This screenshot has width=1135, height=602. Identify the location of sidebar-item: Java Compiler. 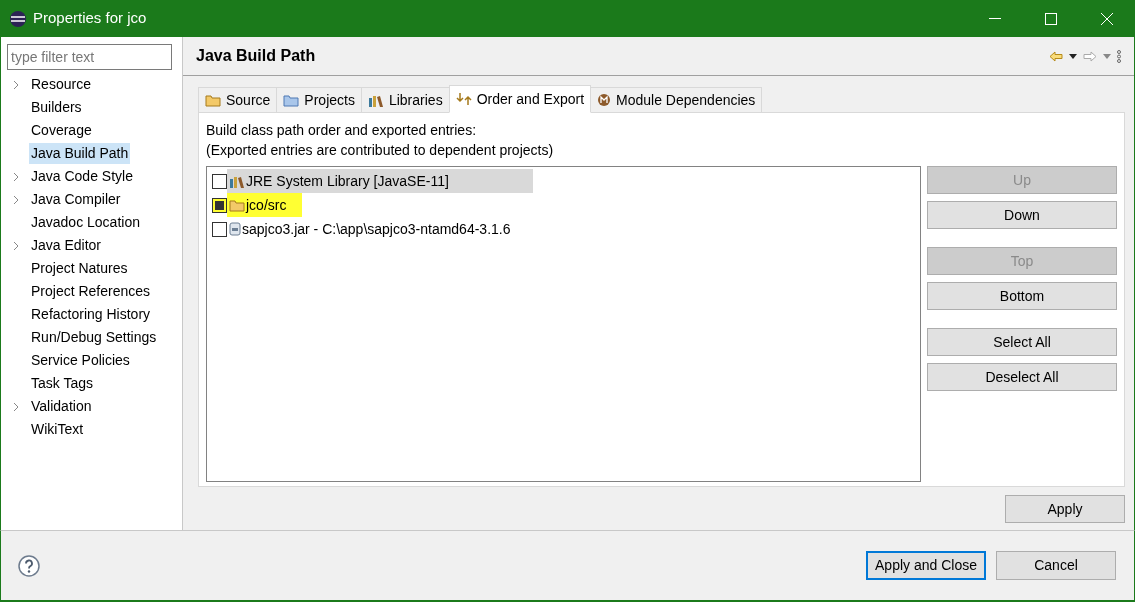
(65, 199).